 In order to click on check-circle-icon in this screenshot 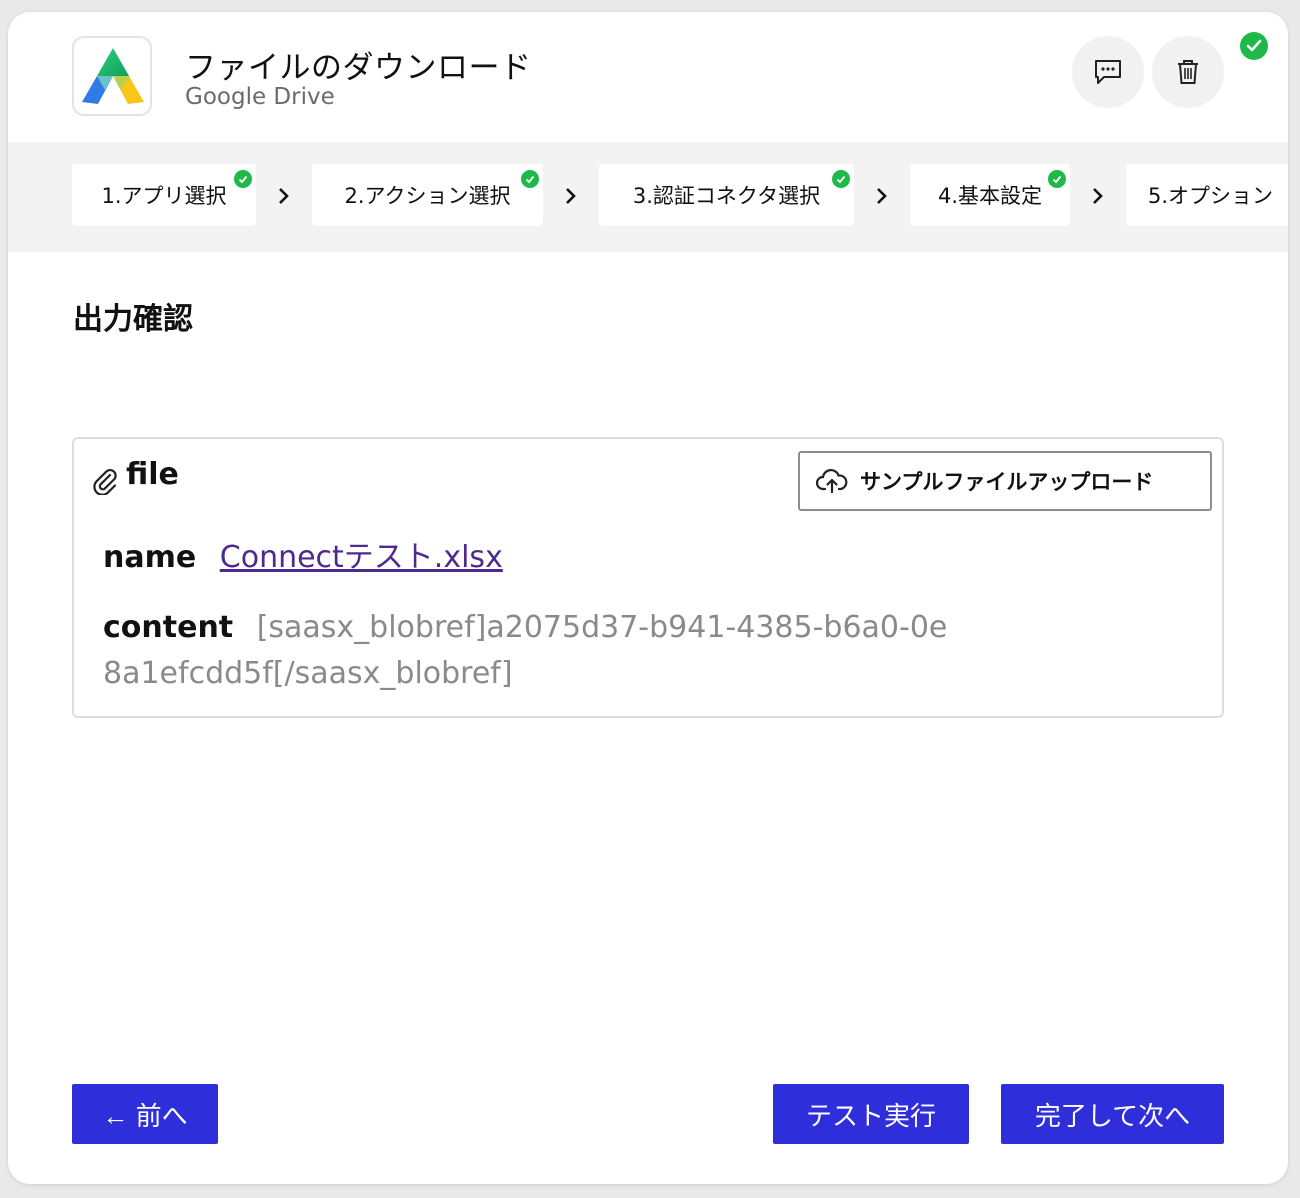, I will do `click(1254, 46)`.